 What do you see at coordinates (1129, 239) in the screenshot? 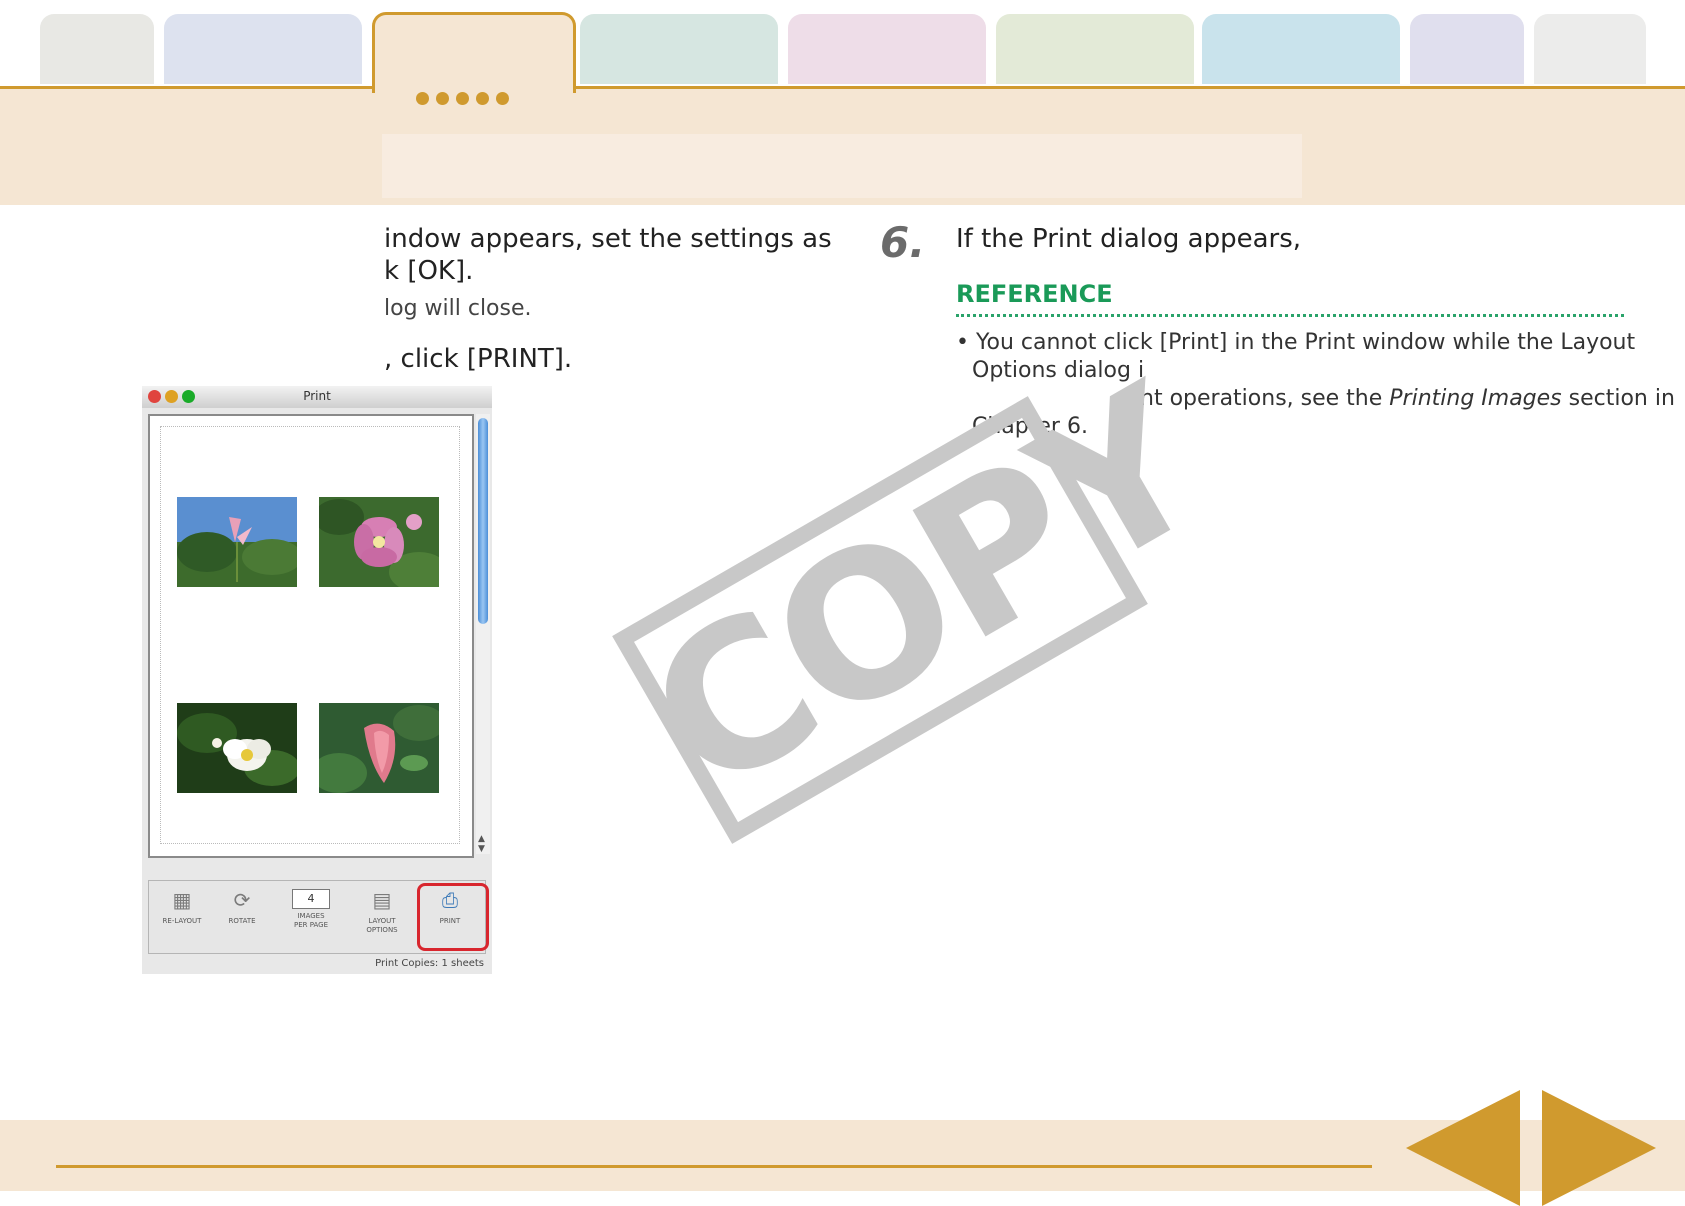
I see `step-text: If the Print dialog appears,` at bounding box center [1129, 239].